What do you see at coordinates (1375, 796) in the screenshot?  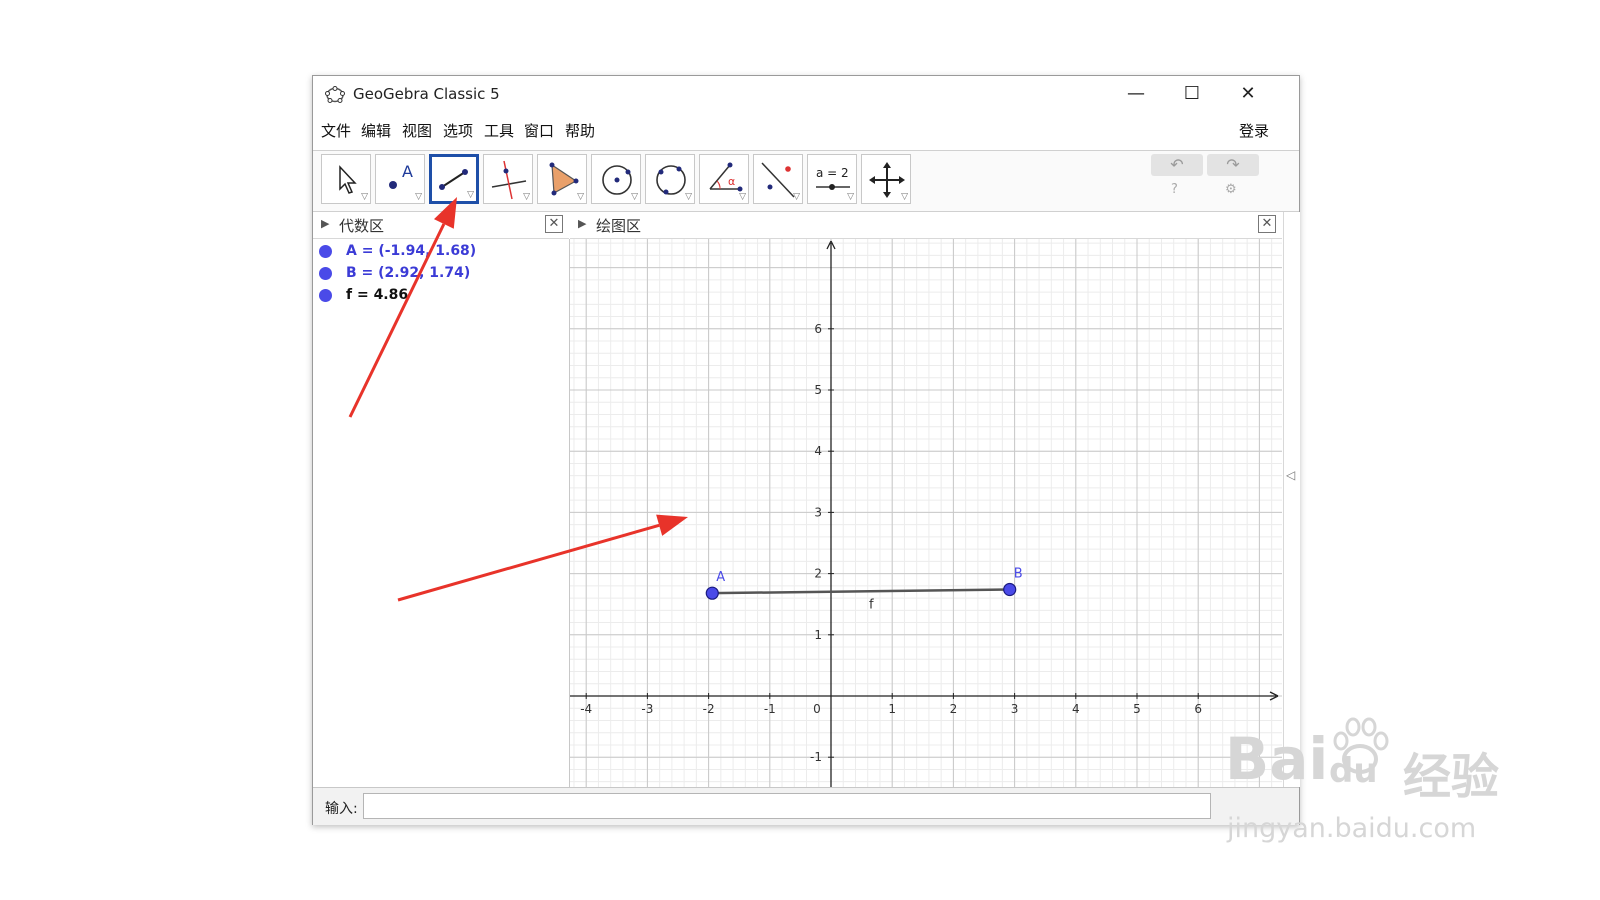 I see `baidu-watermark: Bai du 经验 jingyan.baidu.com` at bounding box center [1375, 796].